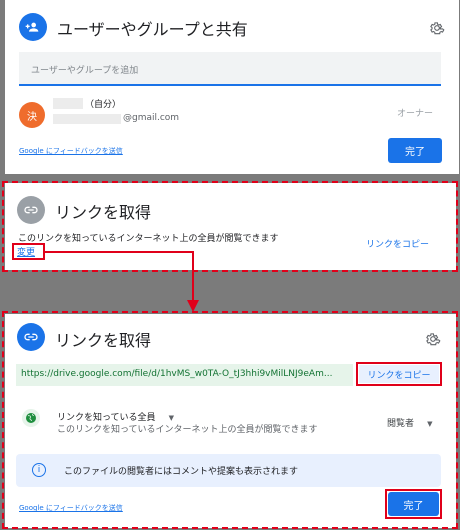 This screenshot has height=530, width=460. I want to click on change-link-button: 変更, so click(26, 251).